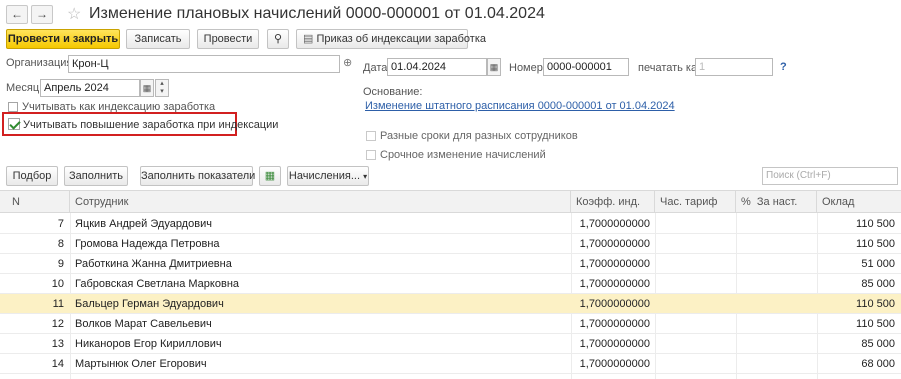 Image resolution: width=901 pixels, height=379 pixels. Describe the element at coordinates (141, 364) in the screenshot. I see `employee-name: Мартынюк Олег Егорович` at that location.